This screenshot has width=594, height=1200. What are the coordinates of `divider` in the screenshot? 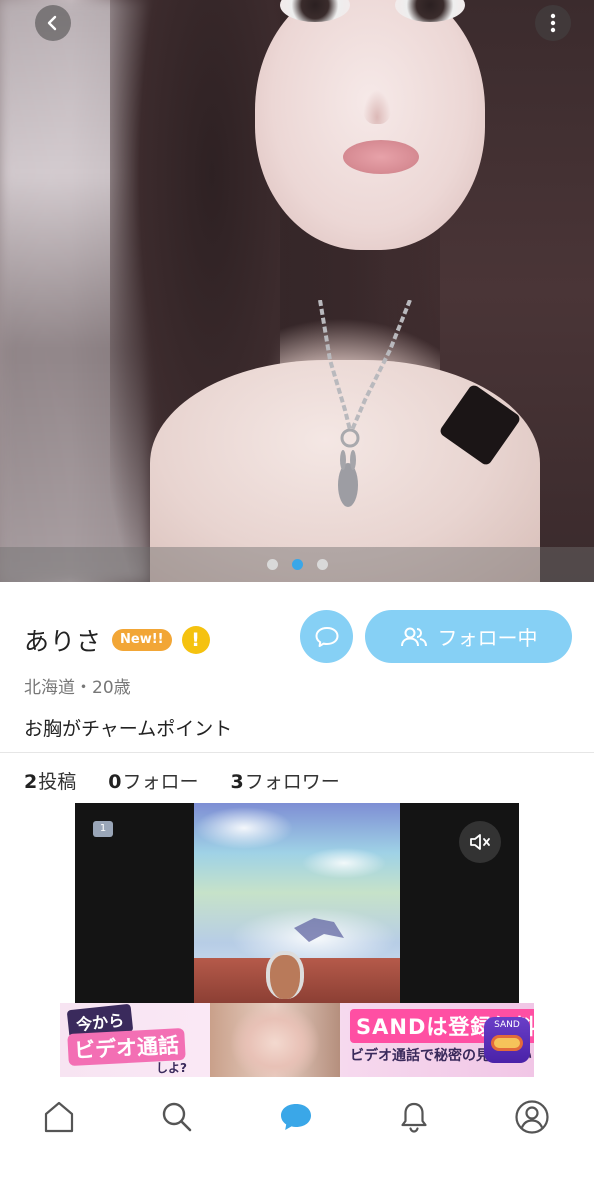 It's located at (297, 752).